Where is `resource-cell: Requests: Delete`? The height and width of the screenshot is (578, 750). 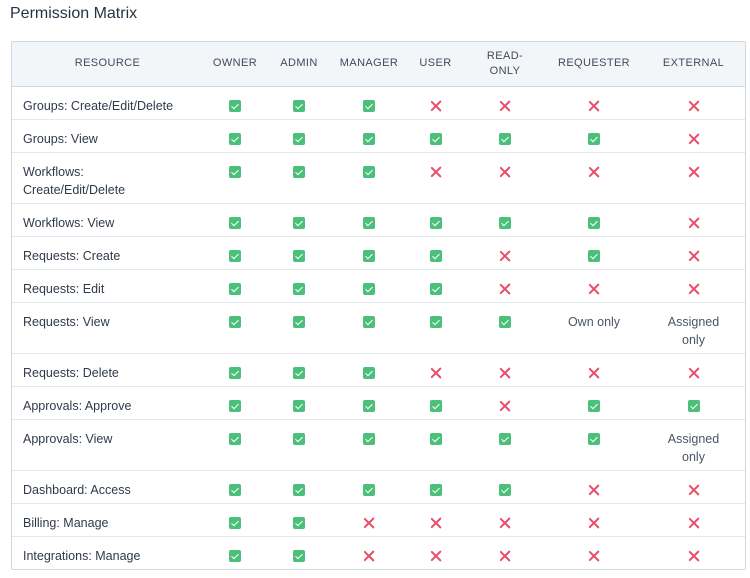
resource-cell: Requests: Delete is located at coordinates (107, 369).